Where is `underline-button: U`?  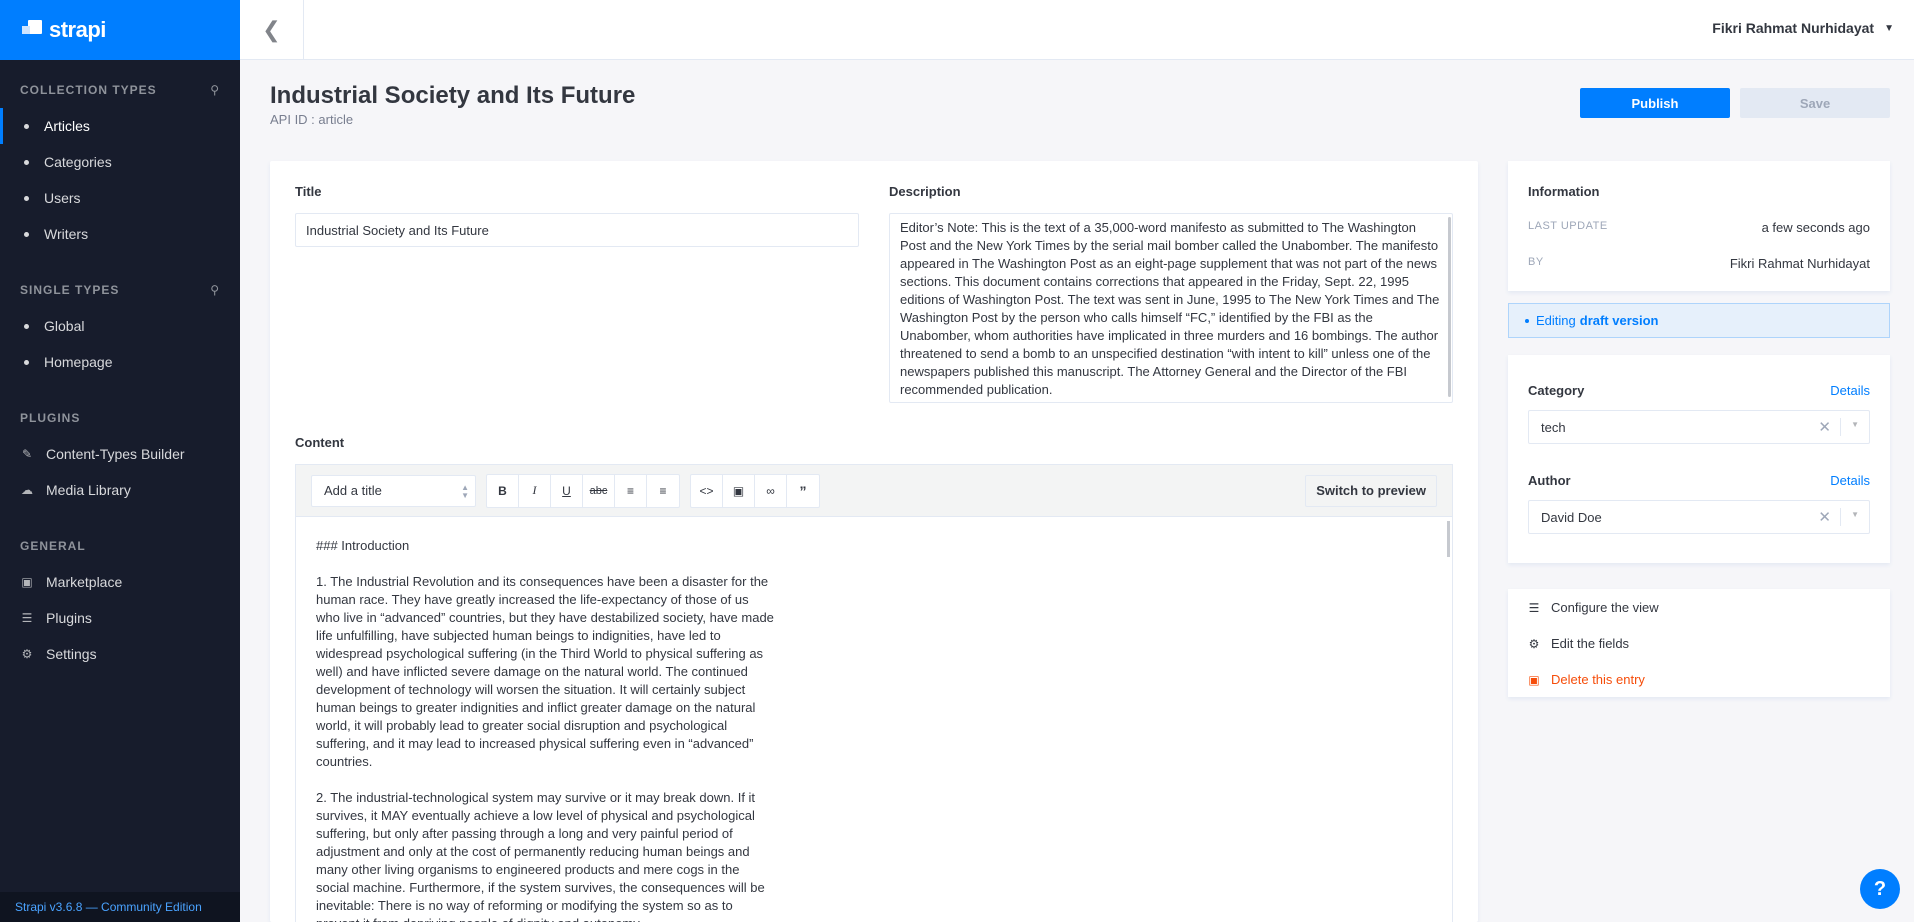
underline-button: U is located at coordinates (567, 490).